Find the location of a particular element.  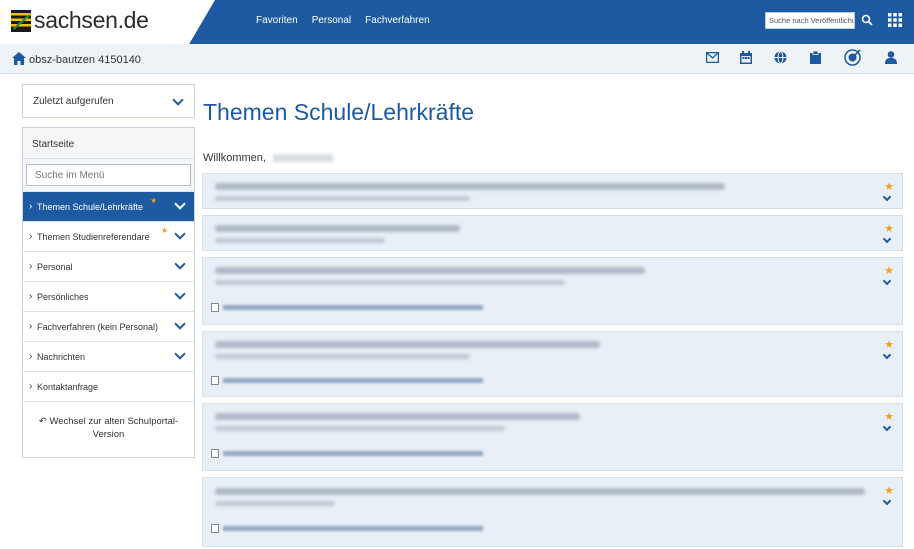

school-name: obsz-bautzen 4150140 is located at coordinates (85, 60).